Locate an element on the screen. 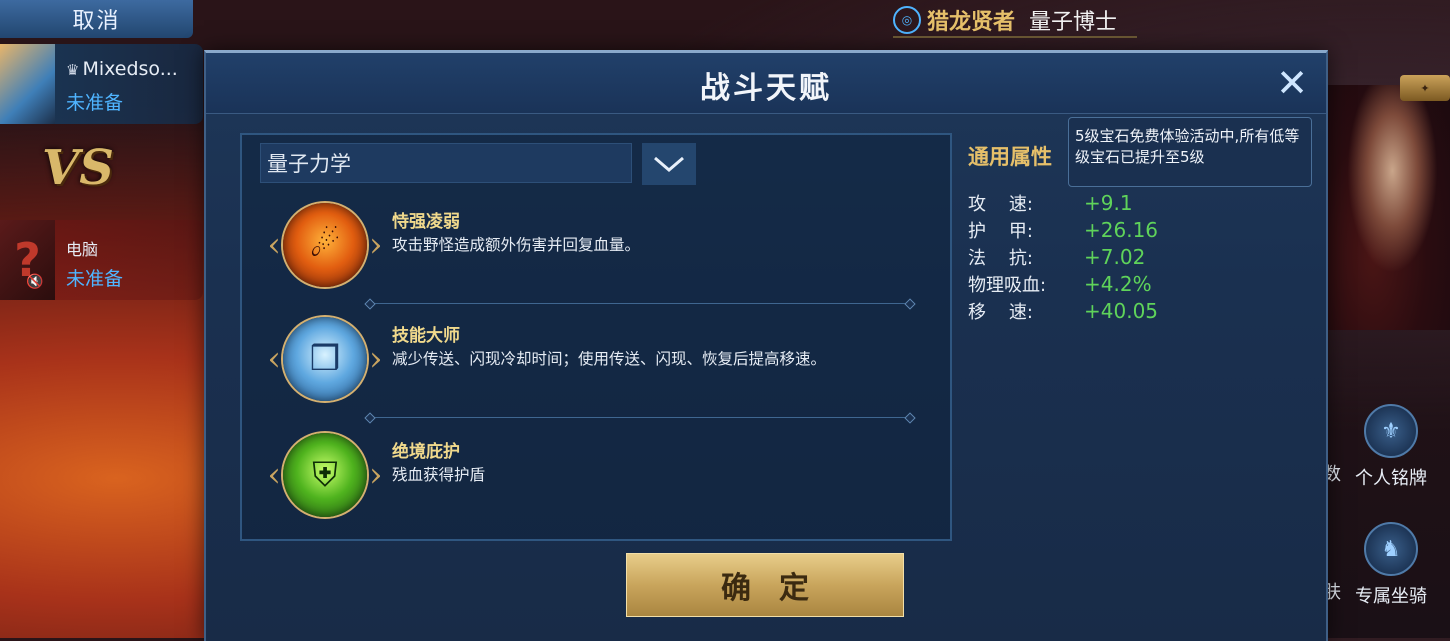 The width and height of the screenshot is (1450, 641). gem-tooltip: 5级宝石免费体验活动中,所有低等级宝石已提升至5级 is located at coordinates (1190, 152).